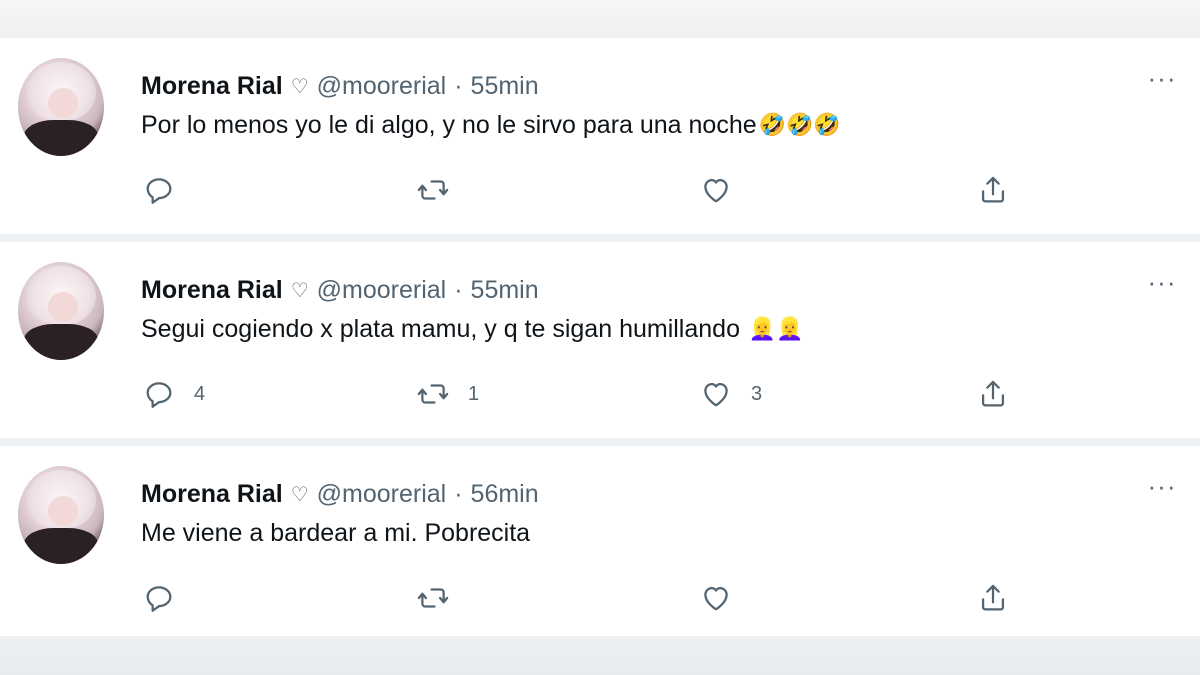 This screenshot has height=675, width=1200. What do you see at coordinates (730, 394) in the screenshot?
I see `like-button: 3` at bounding box center [730, 394].